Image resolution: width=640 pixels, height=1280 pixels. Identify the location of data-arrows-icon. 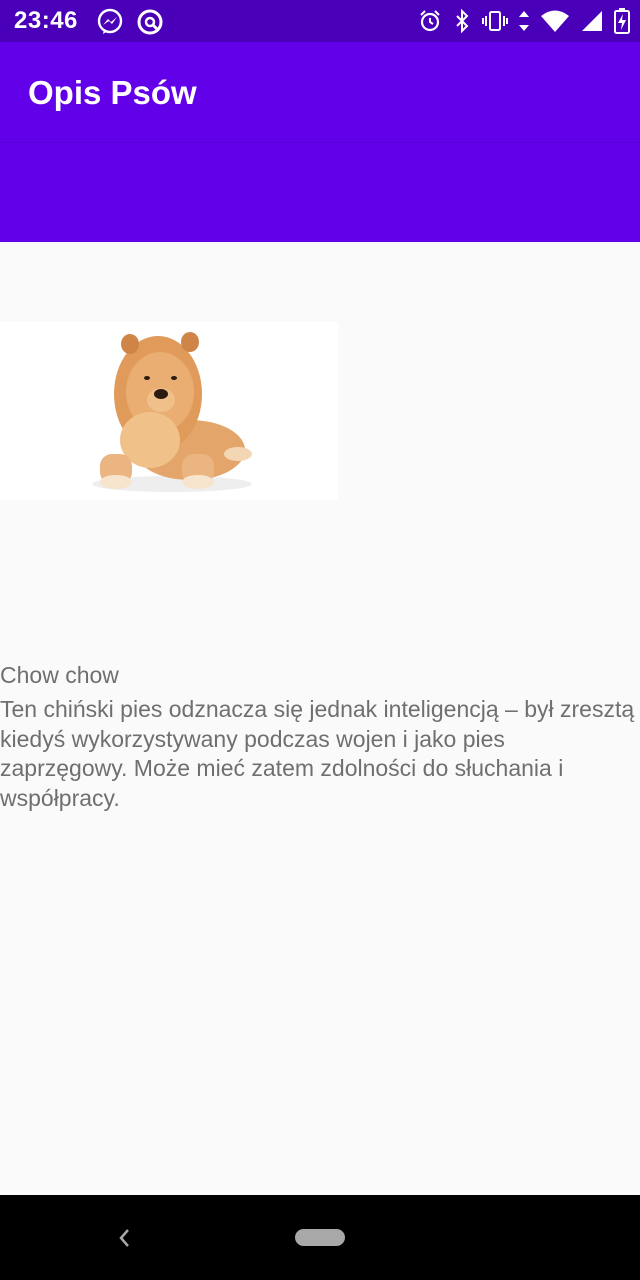
(524, 23).